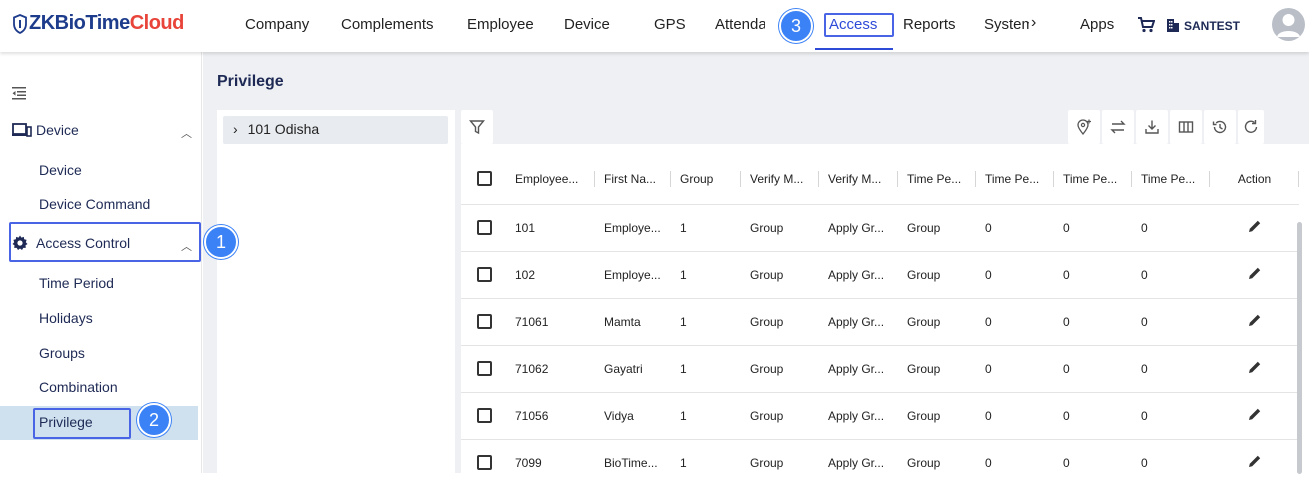  What do you see at coordinates (740, 24) in the screenshot?
I see `nav-attendance: Attenda` at bounding box center [740, 24].